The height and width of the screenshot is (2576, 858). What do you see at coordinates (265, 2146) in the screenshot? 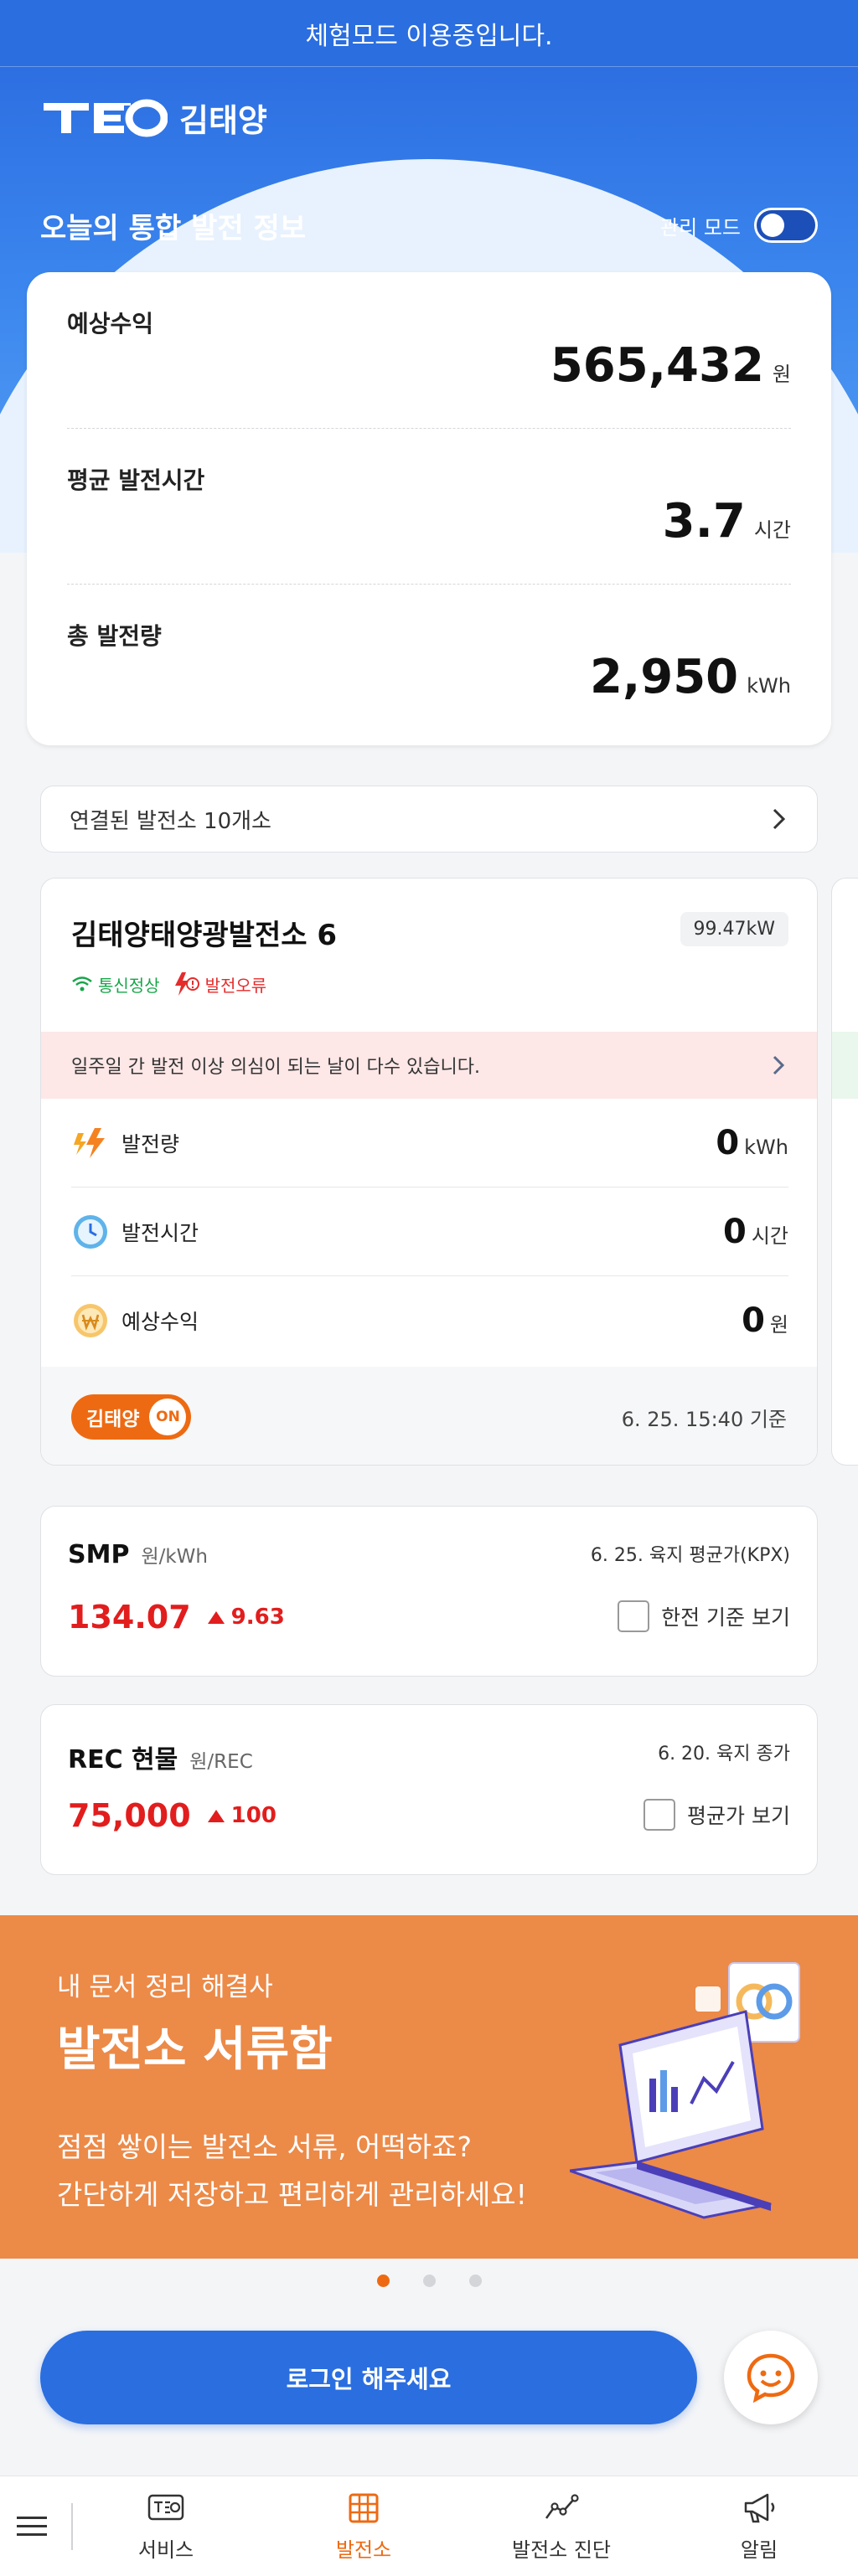
I see `banner-description-line1: 점점 쌓이는 발전소 서류, 어떡하죠?` at bounding box center [265, 2146].